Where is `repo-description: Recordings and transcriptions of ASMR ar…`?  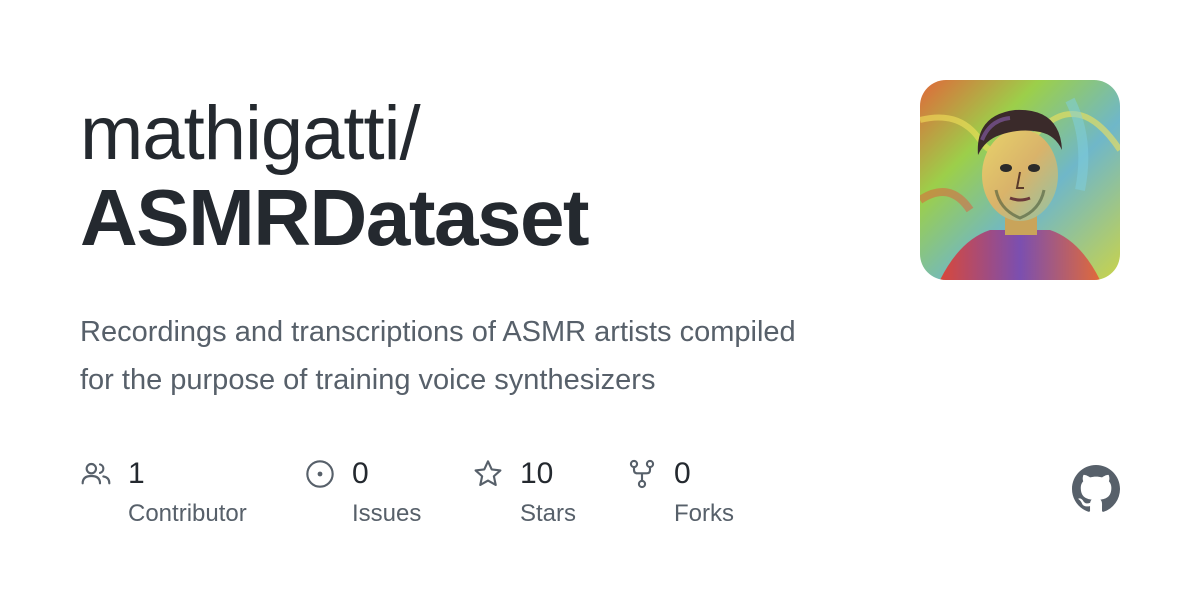 repo-description: Recordings and transcriptions of ASMR ar… is located at coordinates (438, 356).